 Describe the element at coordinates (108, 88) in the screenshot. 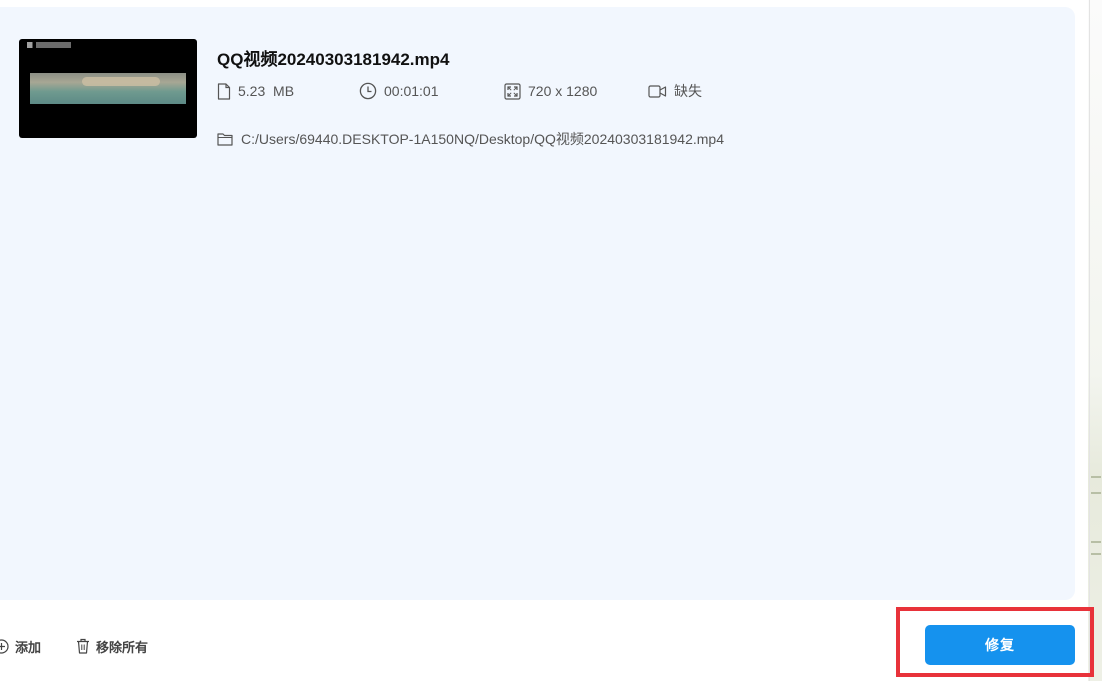

I see `video-thumbnail` at that location.